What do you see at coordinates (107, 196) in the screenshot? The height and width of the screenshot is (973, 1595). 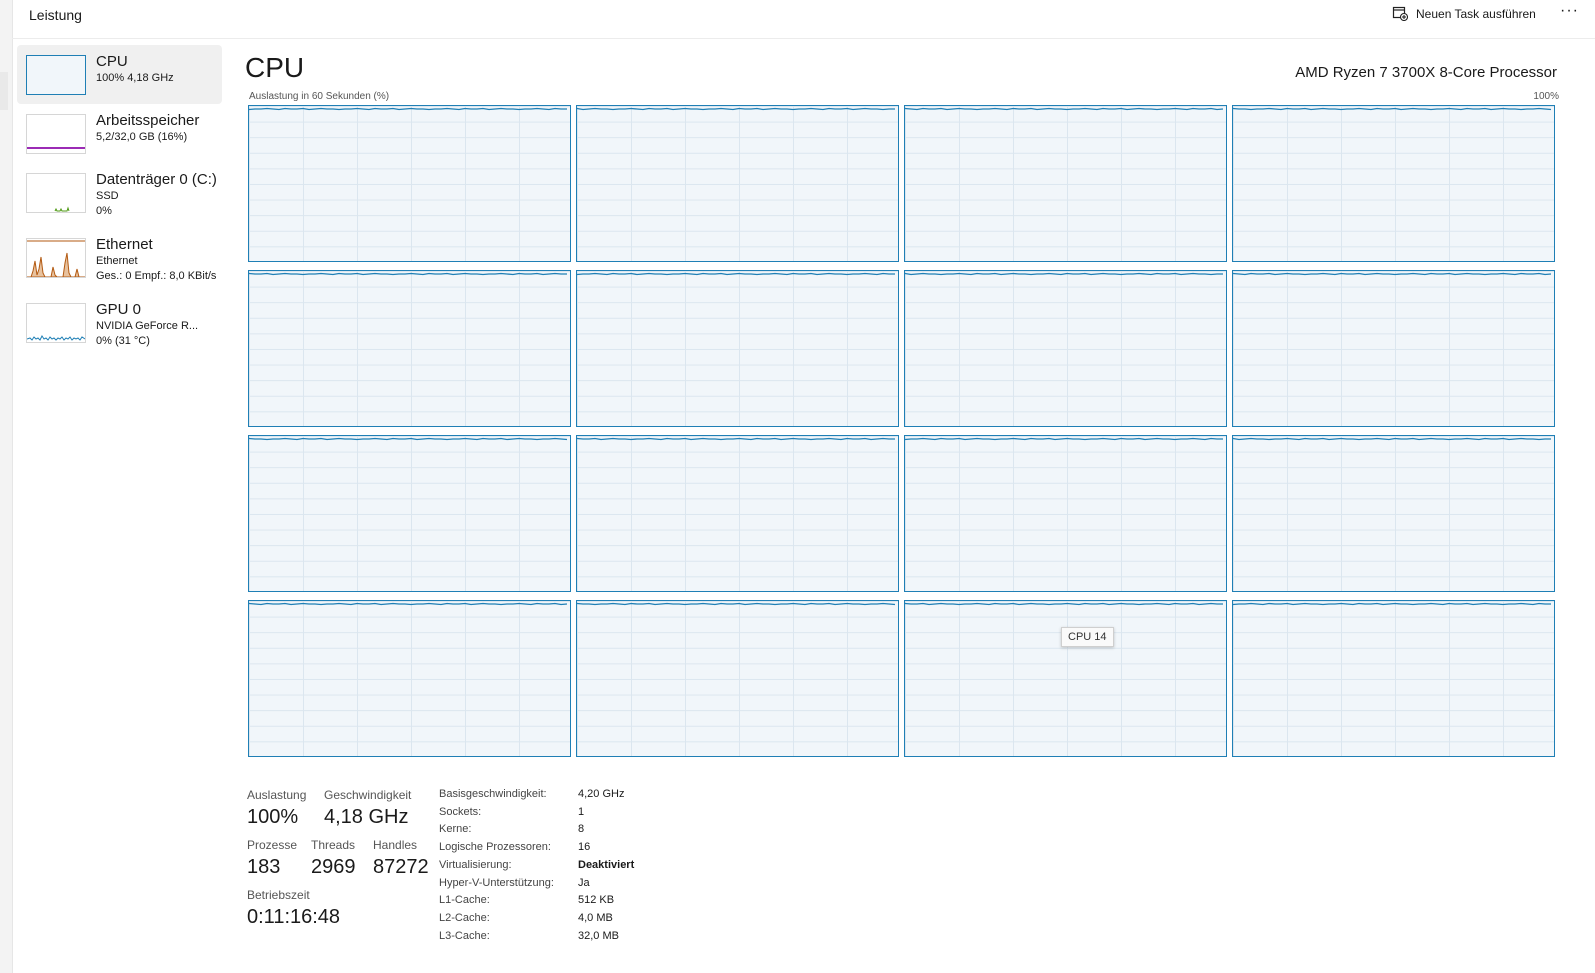 I see `sidebar-item-detail: SSD` at bounding box center [107, 196].